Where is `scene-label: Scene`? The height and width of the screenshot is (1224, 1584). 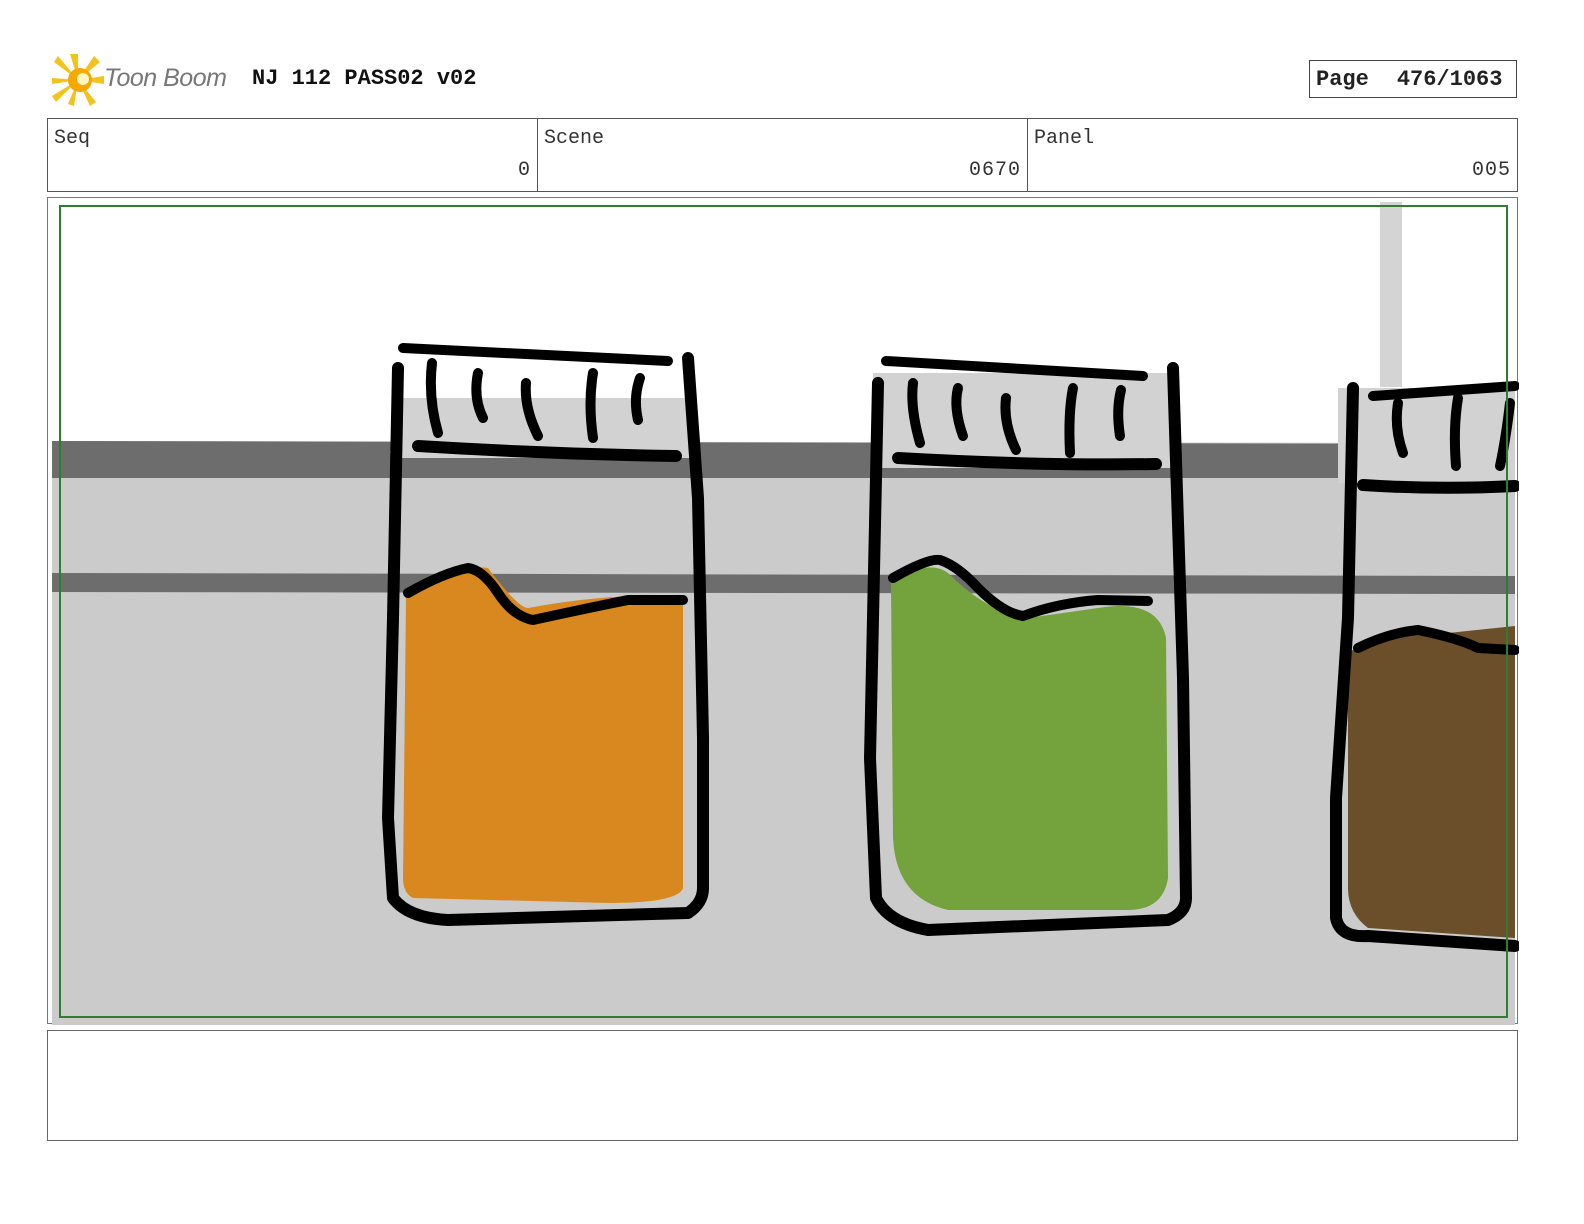
scene-label: Scene is located at coordinates (574, 138).